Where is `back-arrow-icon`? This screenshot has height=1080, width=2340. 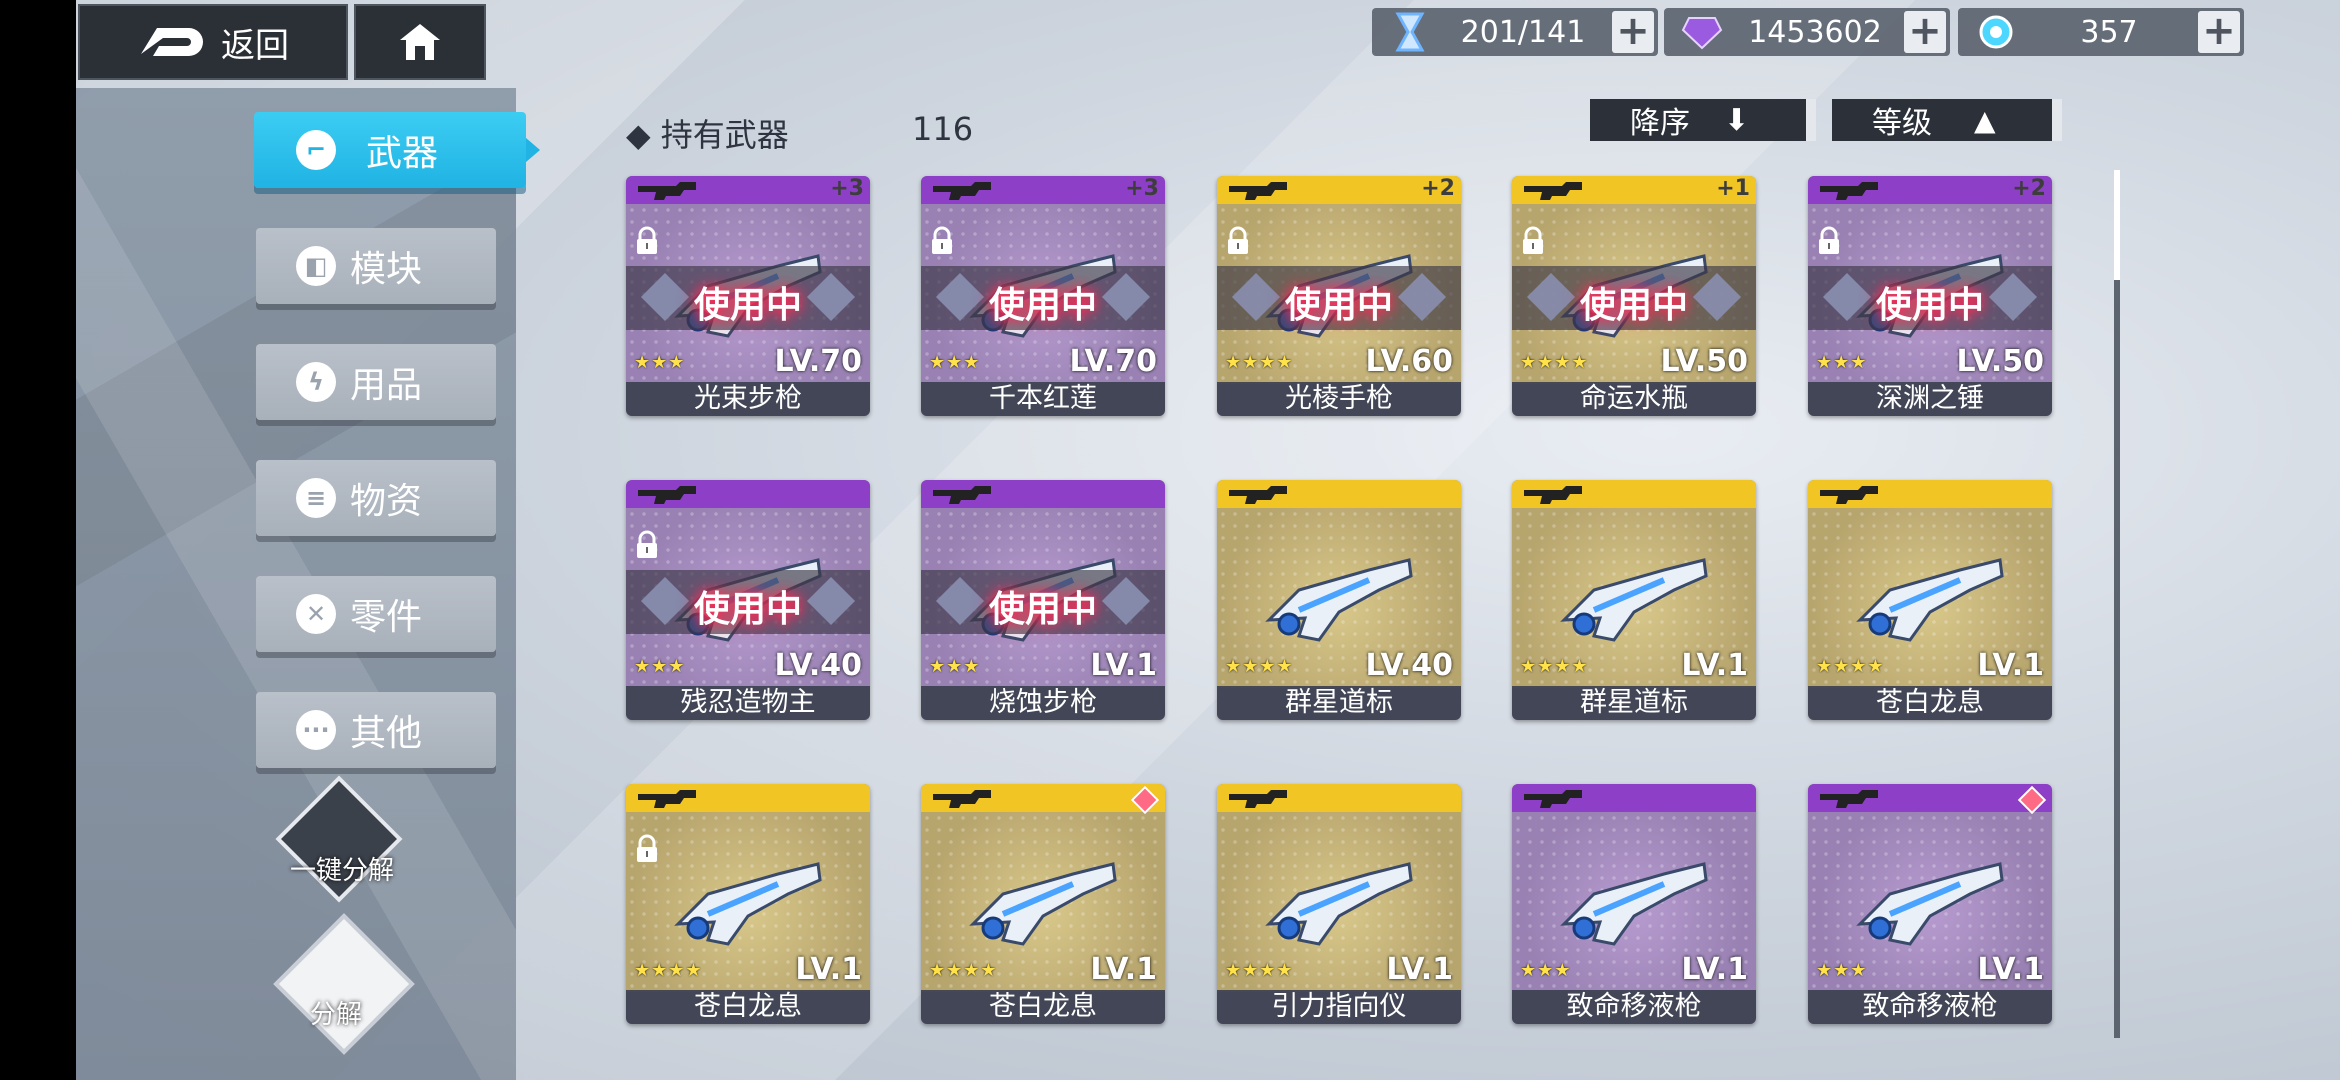 back-arrow-icon is located at coordinates (172, 42).